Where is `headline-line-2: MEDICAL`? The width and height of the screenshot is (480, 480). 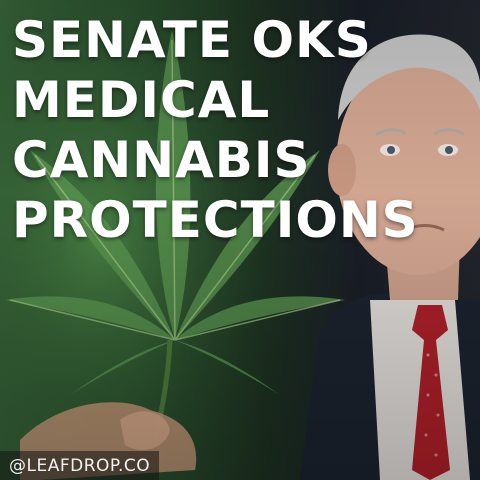
headline-line-2: MEDICAL is located at coordinates (141, 100).